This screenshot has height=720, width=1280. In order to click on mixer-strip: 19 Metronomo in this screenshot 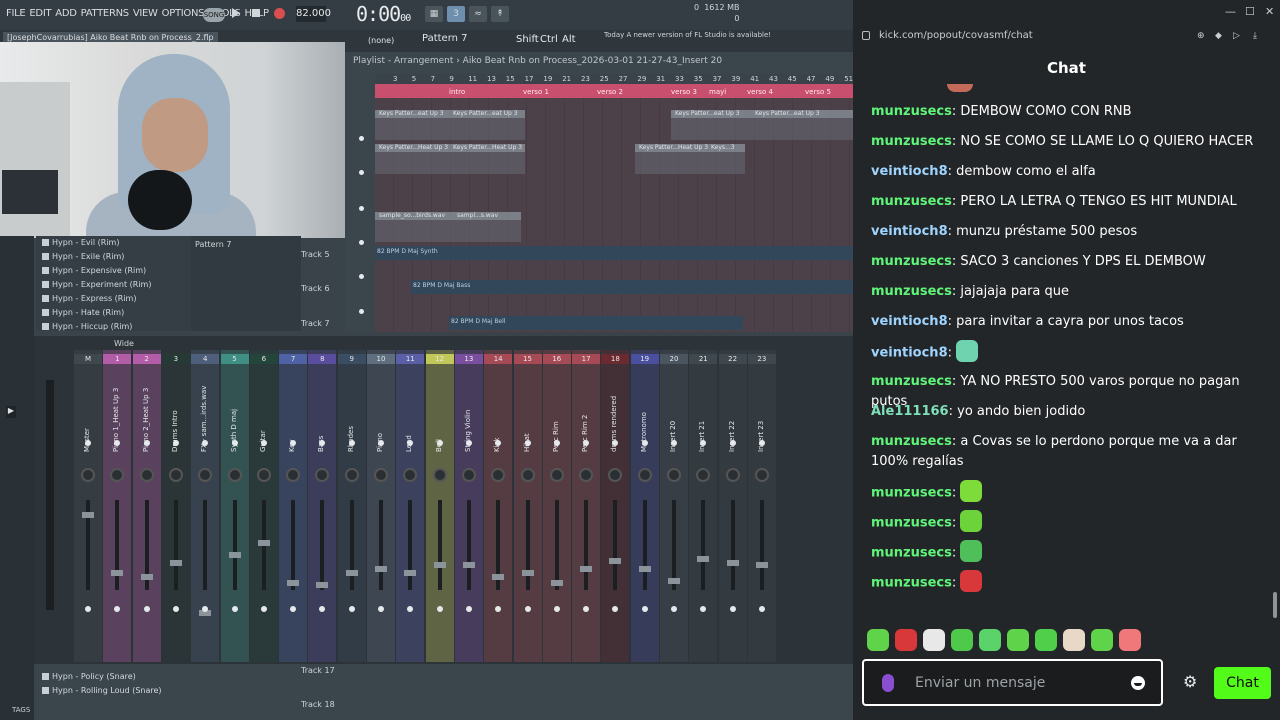, I will do `click(644, 506)`.